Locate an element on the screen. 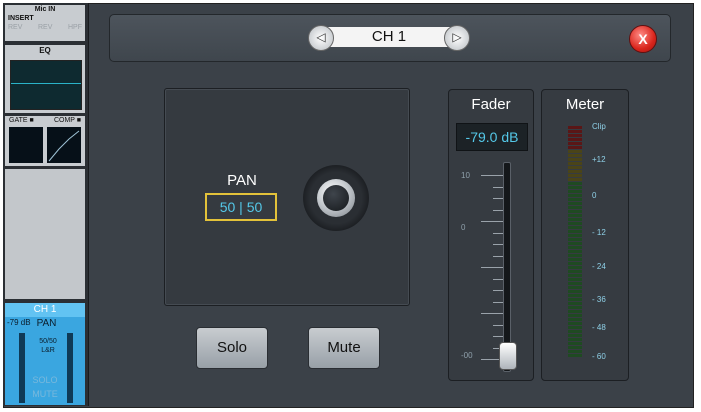 The width and height of the screenshot is (701, 412). meter-label-0: 0 is located at coordinates (594, 195).